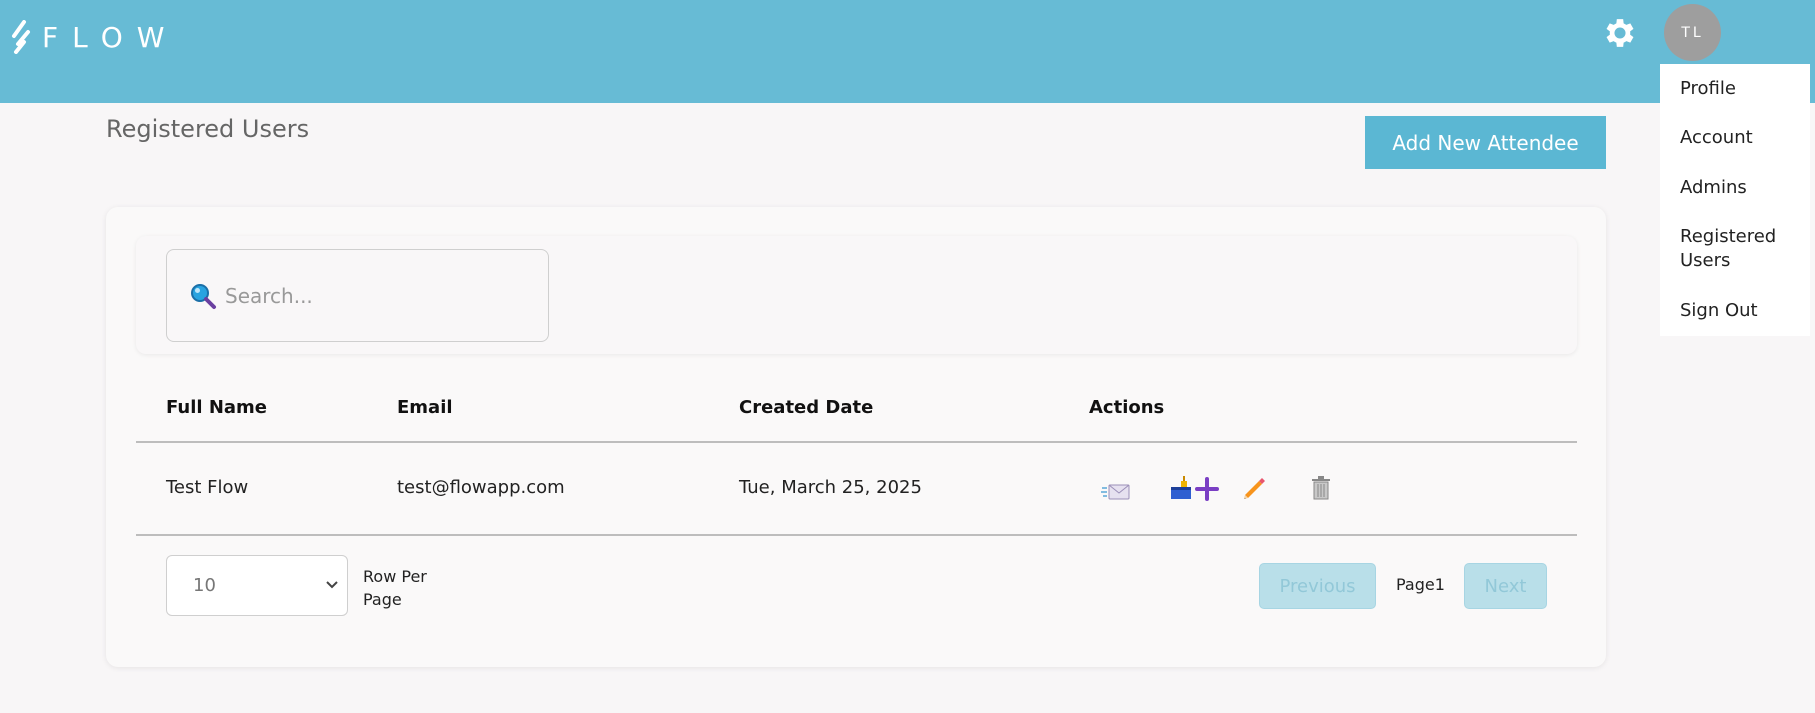  I want to click on menu-item-label-line2: Users, so click(1705, 260).